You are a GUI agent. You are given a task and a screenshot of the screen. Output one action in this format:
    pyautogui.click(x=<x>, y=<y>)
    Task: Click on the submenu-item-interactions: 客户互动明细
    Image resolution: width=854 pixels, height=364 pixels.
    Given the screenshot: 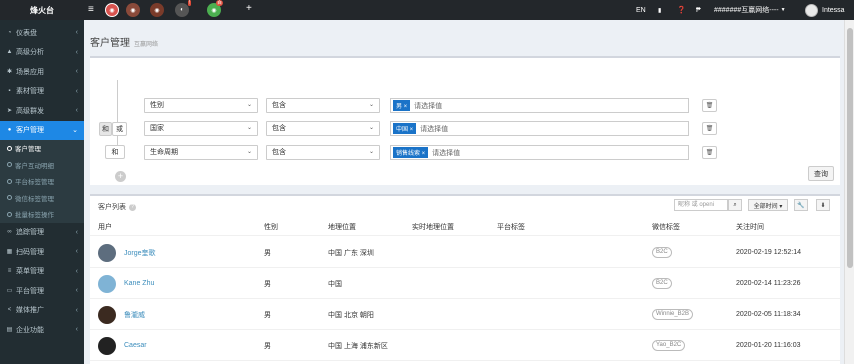 What is the action you would take?
    pyautogui.click(x=42, y=165)
    